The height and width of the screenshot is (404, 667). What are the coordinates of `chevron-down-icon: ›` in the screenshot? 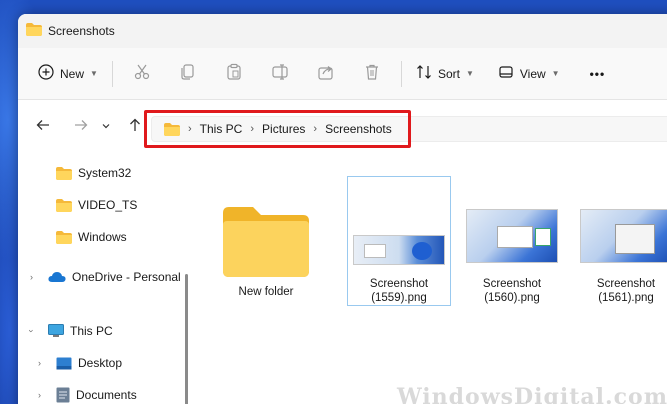 It's located at (32, 331).